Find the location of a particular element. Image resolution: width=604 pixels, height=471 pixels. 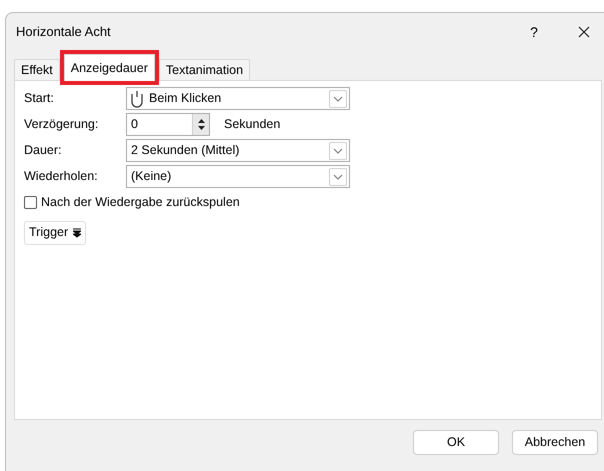

window-title: Horizontale Acht is located at coordinates (64, 32).